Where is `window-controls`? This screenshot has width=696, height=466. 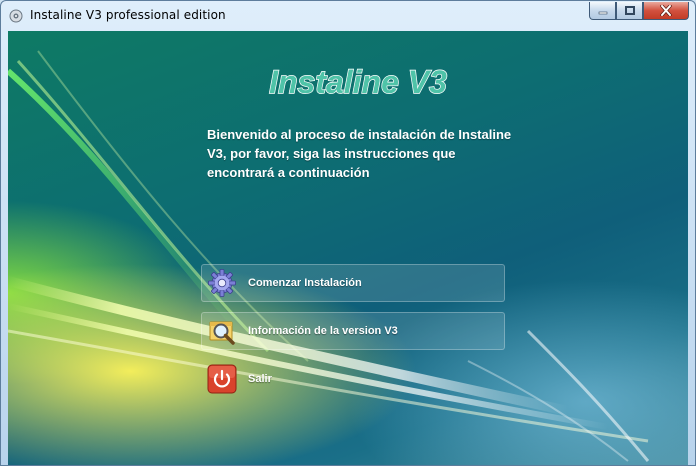 window-controls is located at coordinates (639, 12).